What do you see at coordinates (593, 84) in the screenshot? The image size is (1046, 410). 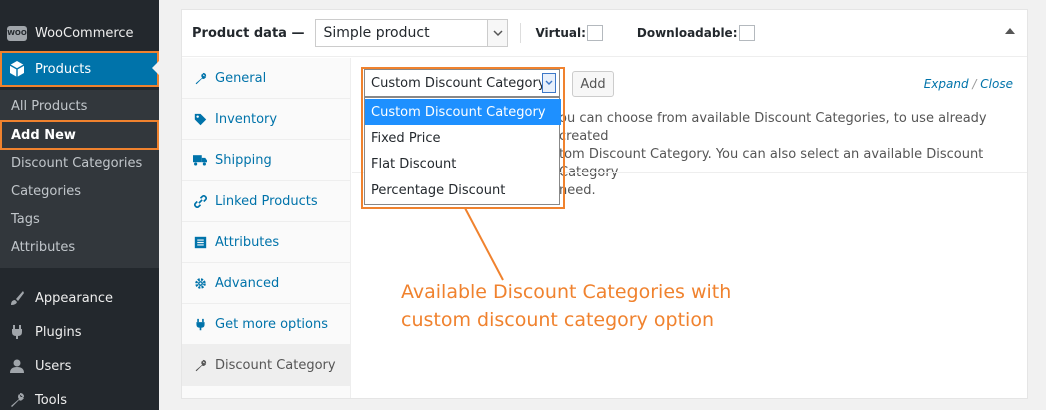 I see `add-button: Add` at bounding box center [593, 84].